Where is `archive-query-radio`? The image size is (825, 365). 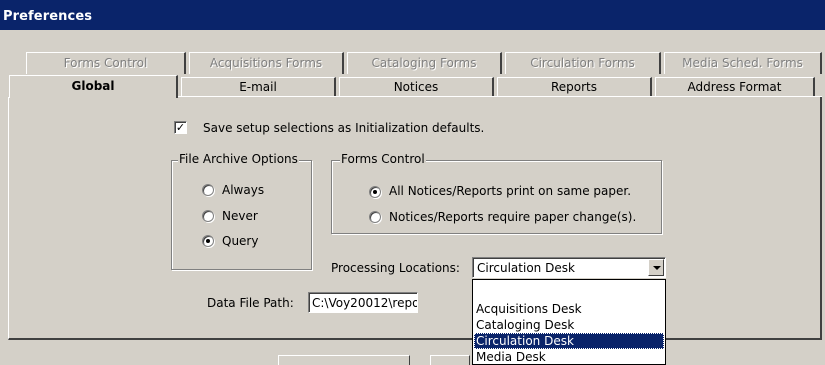
archive-query-radio is located at coordinates (208, 241).